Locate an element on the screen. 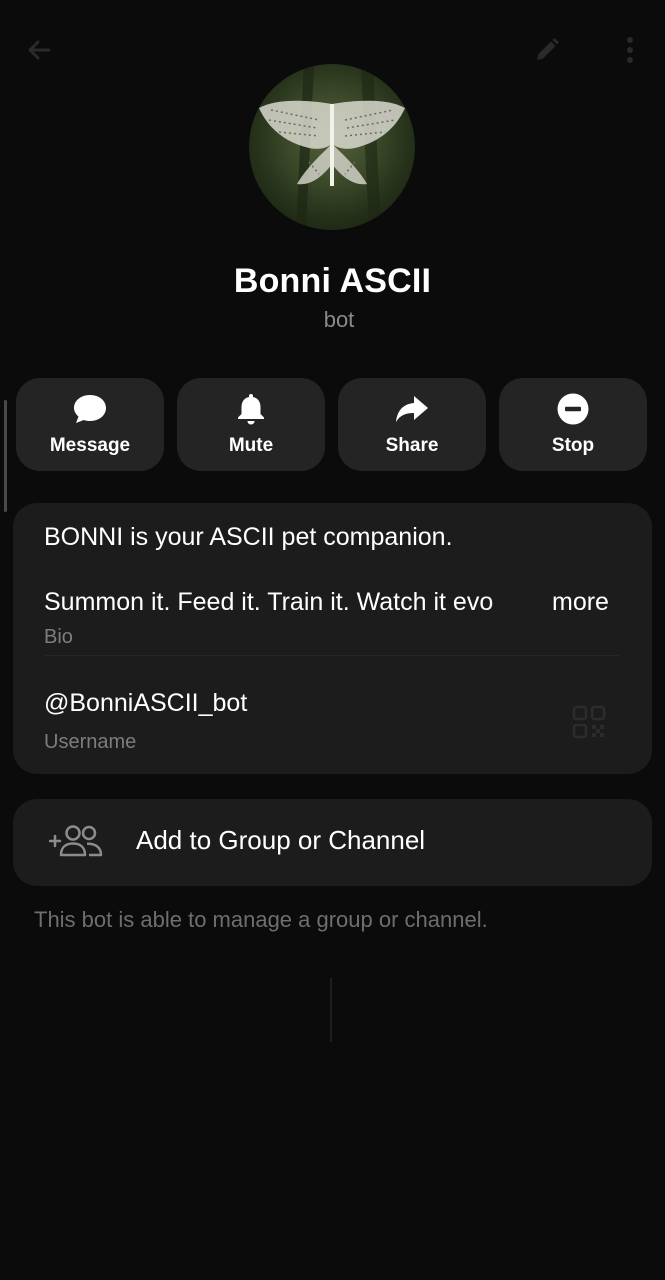 Image resolution: width=665 pixels, height=1280 pixels. mute-button: Mute is located at coordinates (251, 424).